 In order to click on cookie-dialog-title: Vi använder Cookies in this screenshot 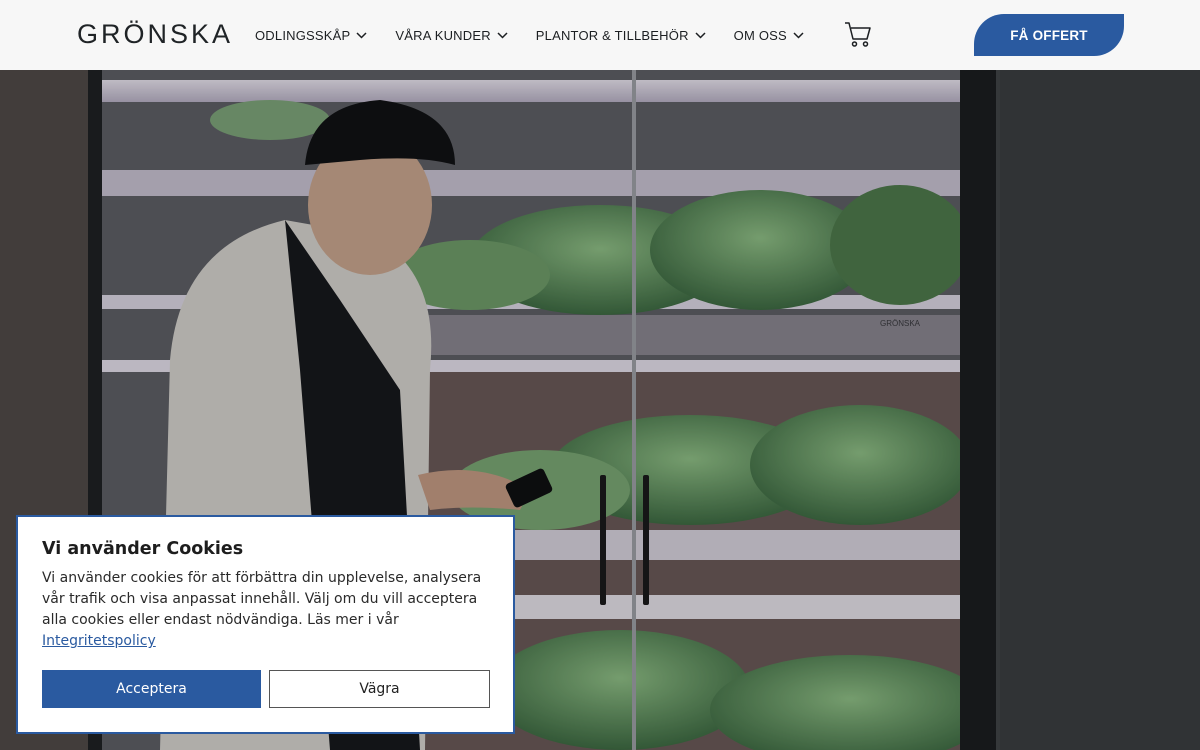, I will do `click(143, 549)`.